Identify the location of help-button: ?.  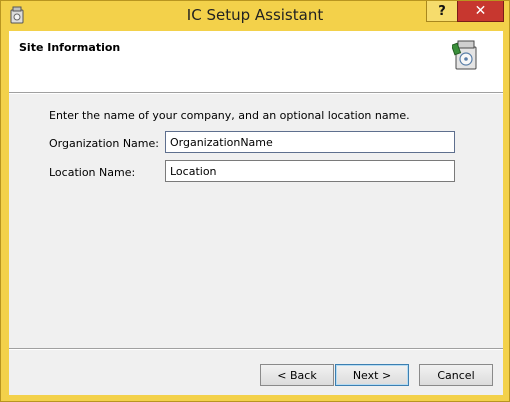
(442, 11).